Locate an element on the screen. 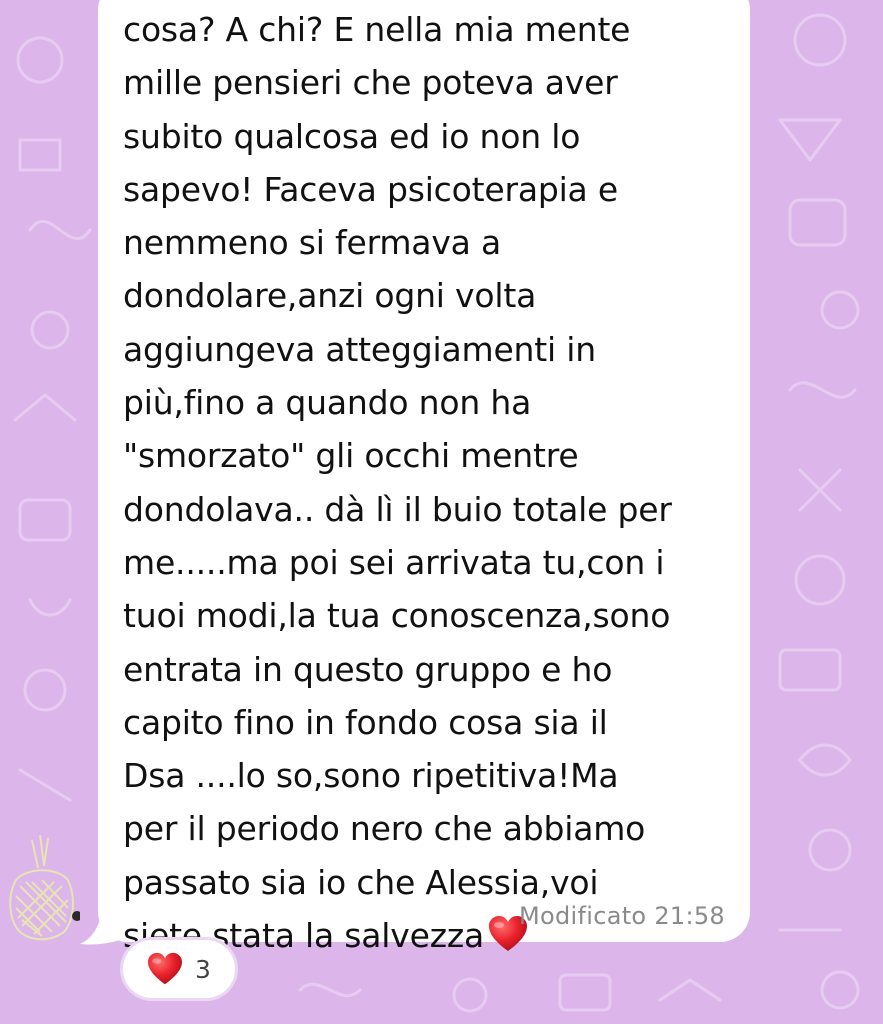 Image resolution: width=883 pixels, height=1024 pixels. edited-label: Modificato is located at coordinates (582, 916).